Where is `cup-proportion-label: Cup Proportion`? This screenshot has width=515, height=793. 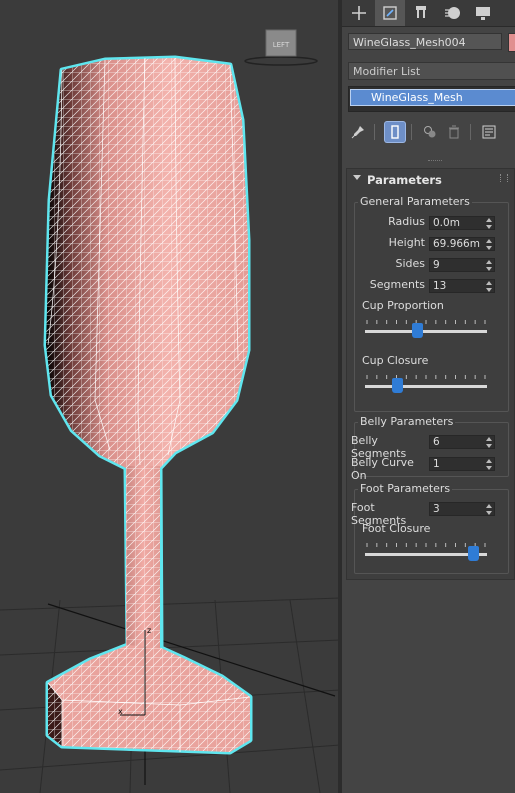
cup-proportion-label: Cup Proportion is located at coordinates (403, 305).